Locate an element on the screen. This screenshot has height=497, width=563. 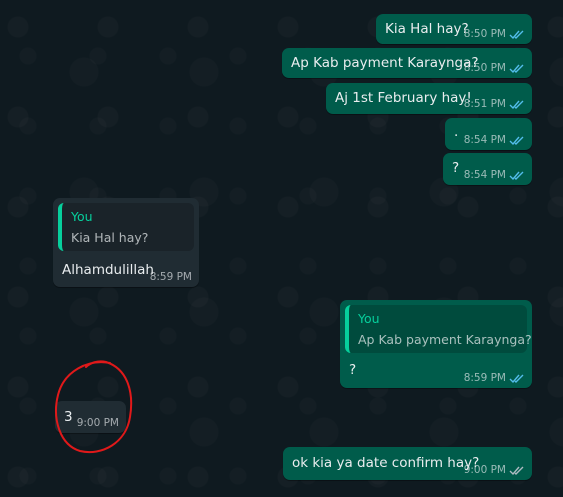
message-bubble-outgoing: Ap Kab payment Karaynga? 8:50 PM is located at coordinates (407, 63).